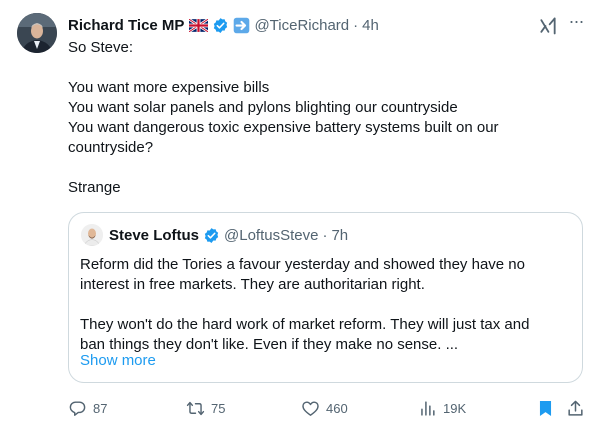 This screenshot has width=604, height=421. What do you see at coordinates (548, 26) in the screenshot?
I see `grok-icon` at bounding box center [548, 26].